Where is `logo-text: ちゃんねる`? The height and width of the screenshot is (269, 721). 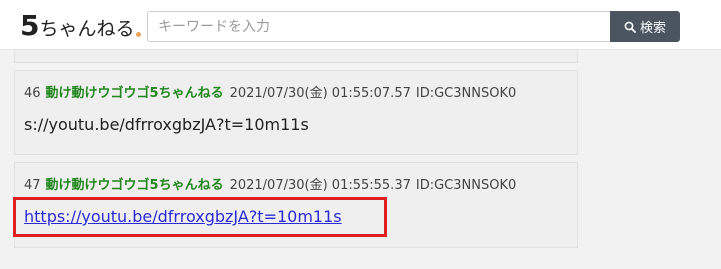
logo-text: ちゃんねる is located at coordinates (87, 29).